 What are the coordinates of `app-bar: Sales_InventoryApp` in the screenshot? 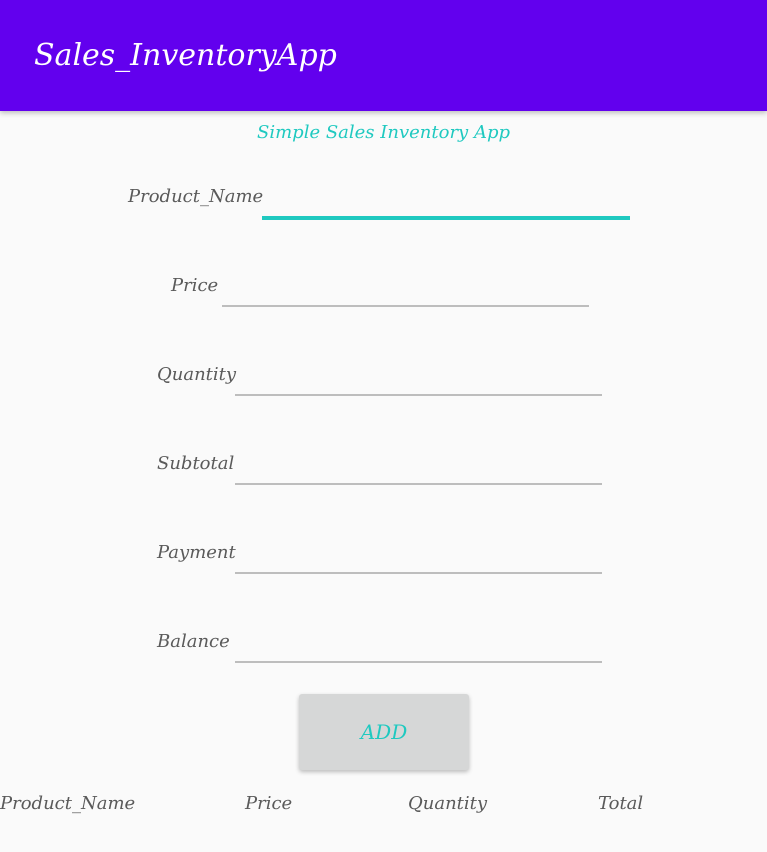 It's located at (383, 55).